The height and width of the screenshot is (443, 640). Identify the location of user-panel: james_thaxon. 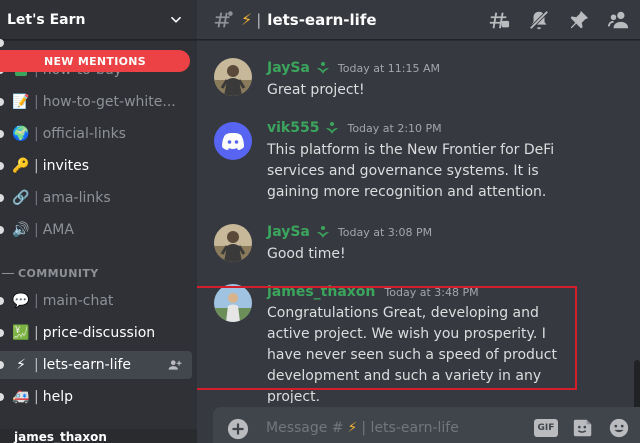
(98, 436).